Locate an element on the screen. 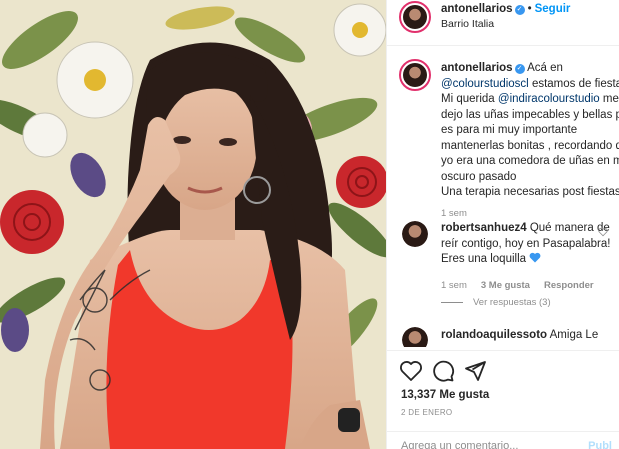 The image size is (619, 449). header-user-line: antonellarios ✓ • Seguir is located at coordinates (505, 9).